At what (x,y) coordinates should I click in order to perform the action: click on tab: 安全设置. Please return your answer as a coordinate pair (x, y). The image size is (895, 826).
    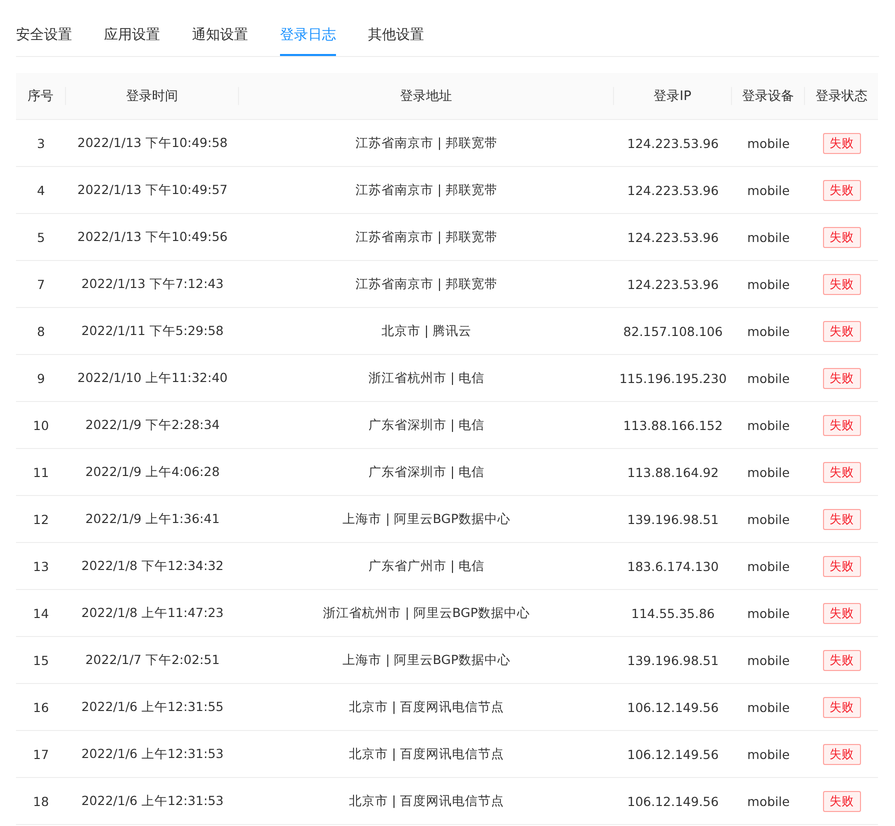
    Looking at the image, I should click on (44, 40).